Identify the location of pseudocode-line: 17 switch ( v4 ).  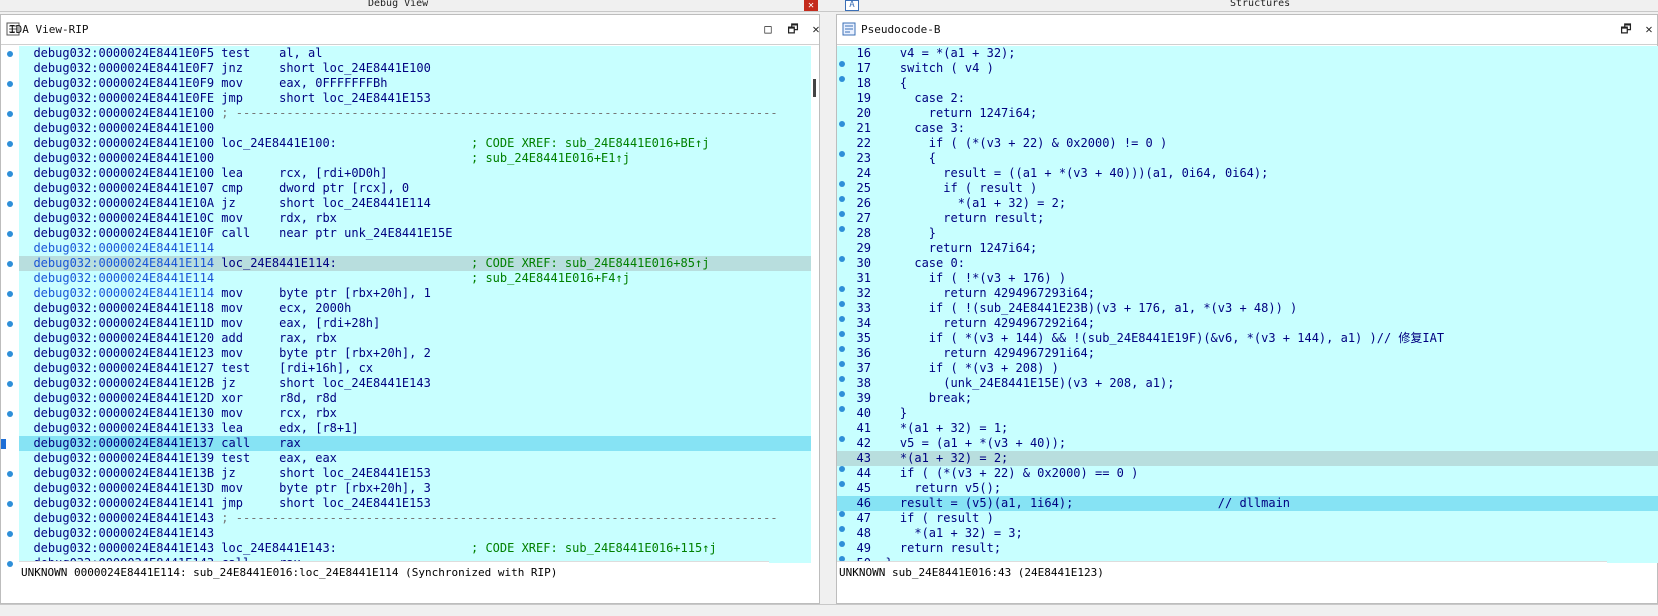
(1247, 71).